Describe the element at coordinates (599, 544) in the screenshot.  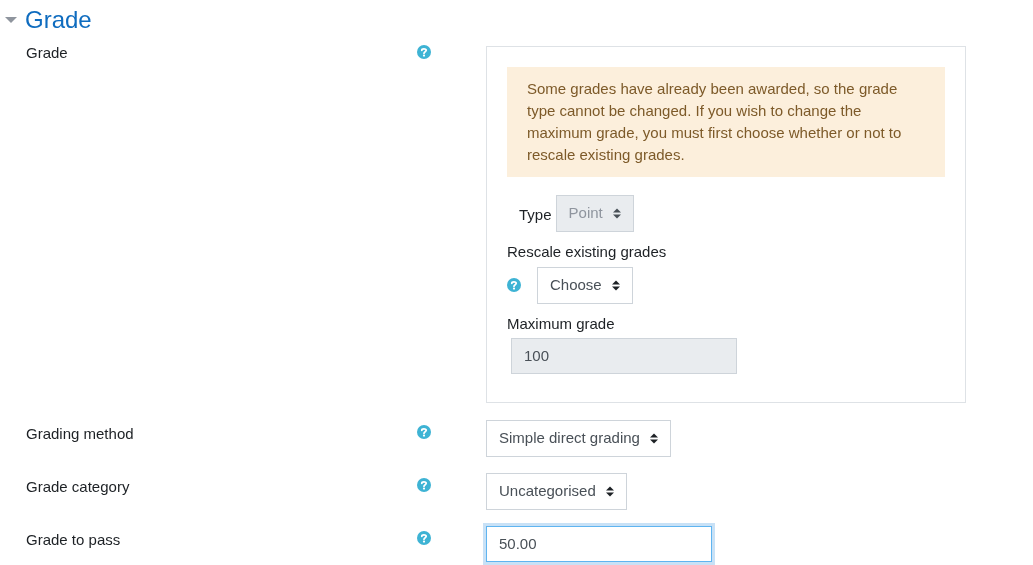
I see `input-field: 50.00` at that location.